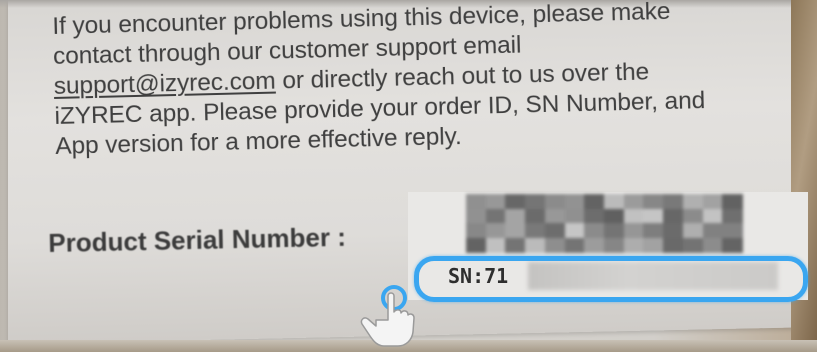 Image resolution: width=817 pixels, height=352 pixels. Describe the element at coordinates (611, 279) in the screenshot. I see `serial-highlight-ring` at that location.